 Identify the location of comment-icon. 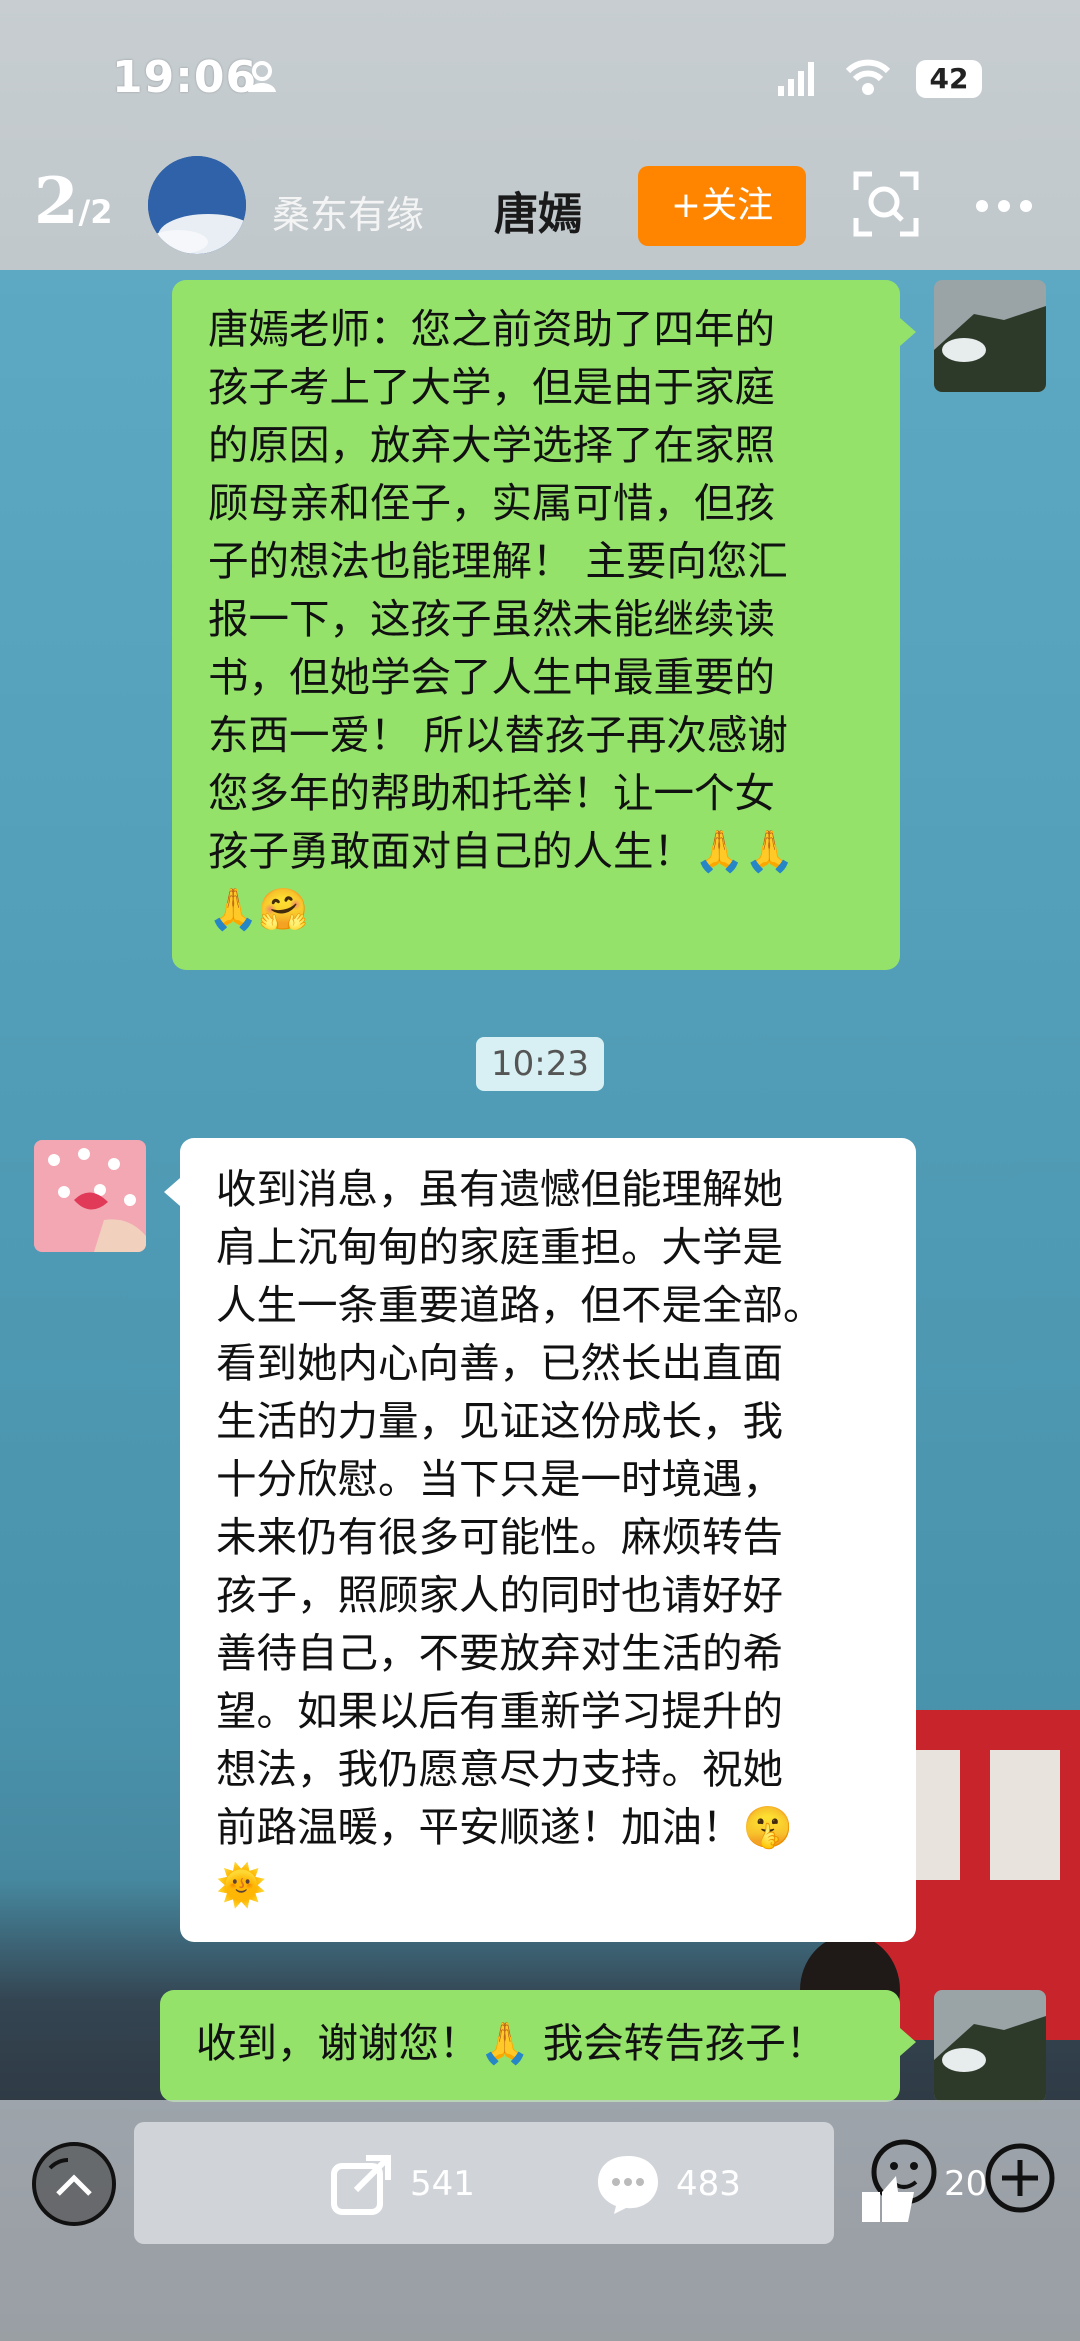
(628, 2184).